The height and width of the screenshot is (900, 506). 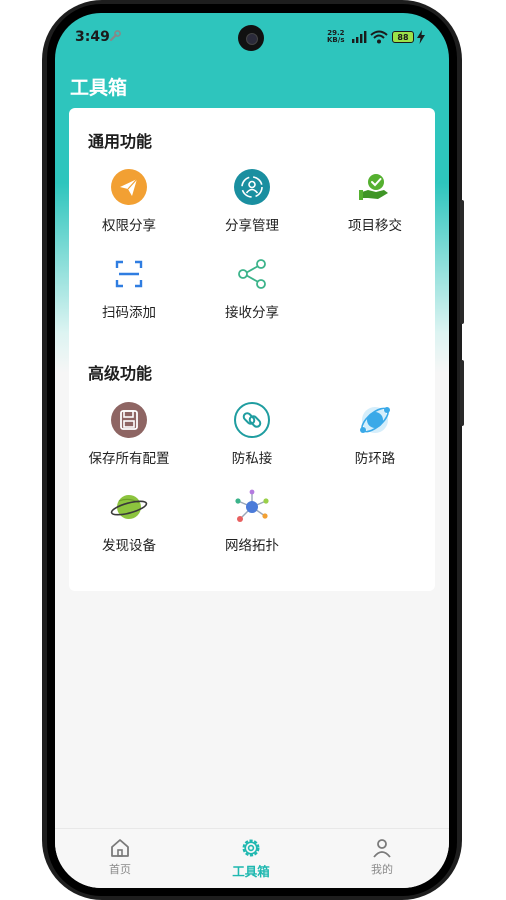 I want to click on floppy-disk-icon, so click(x=129, y=420).